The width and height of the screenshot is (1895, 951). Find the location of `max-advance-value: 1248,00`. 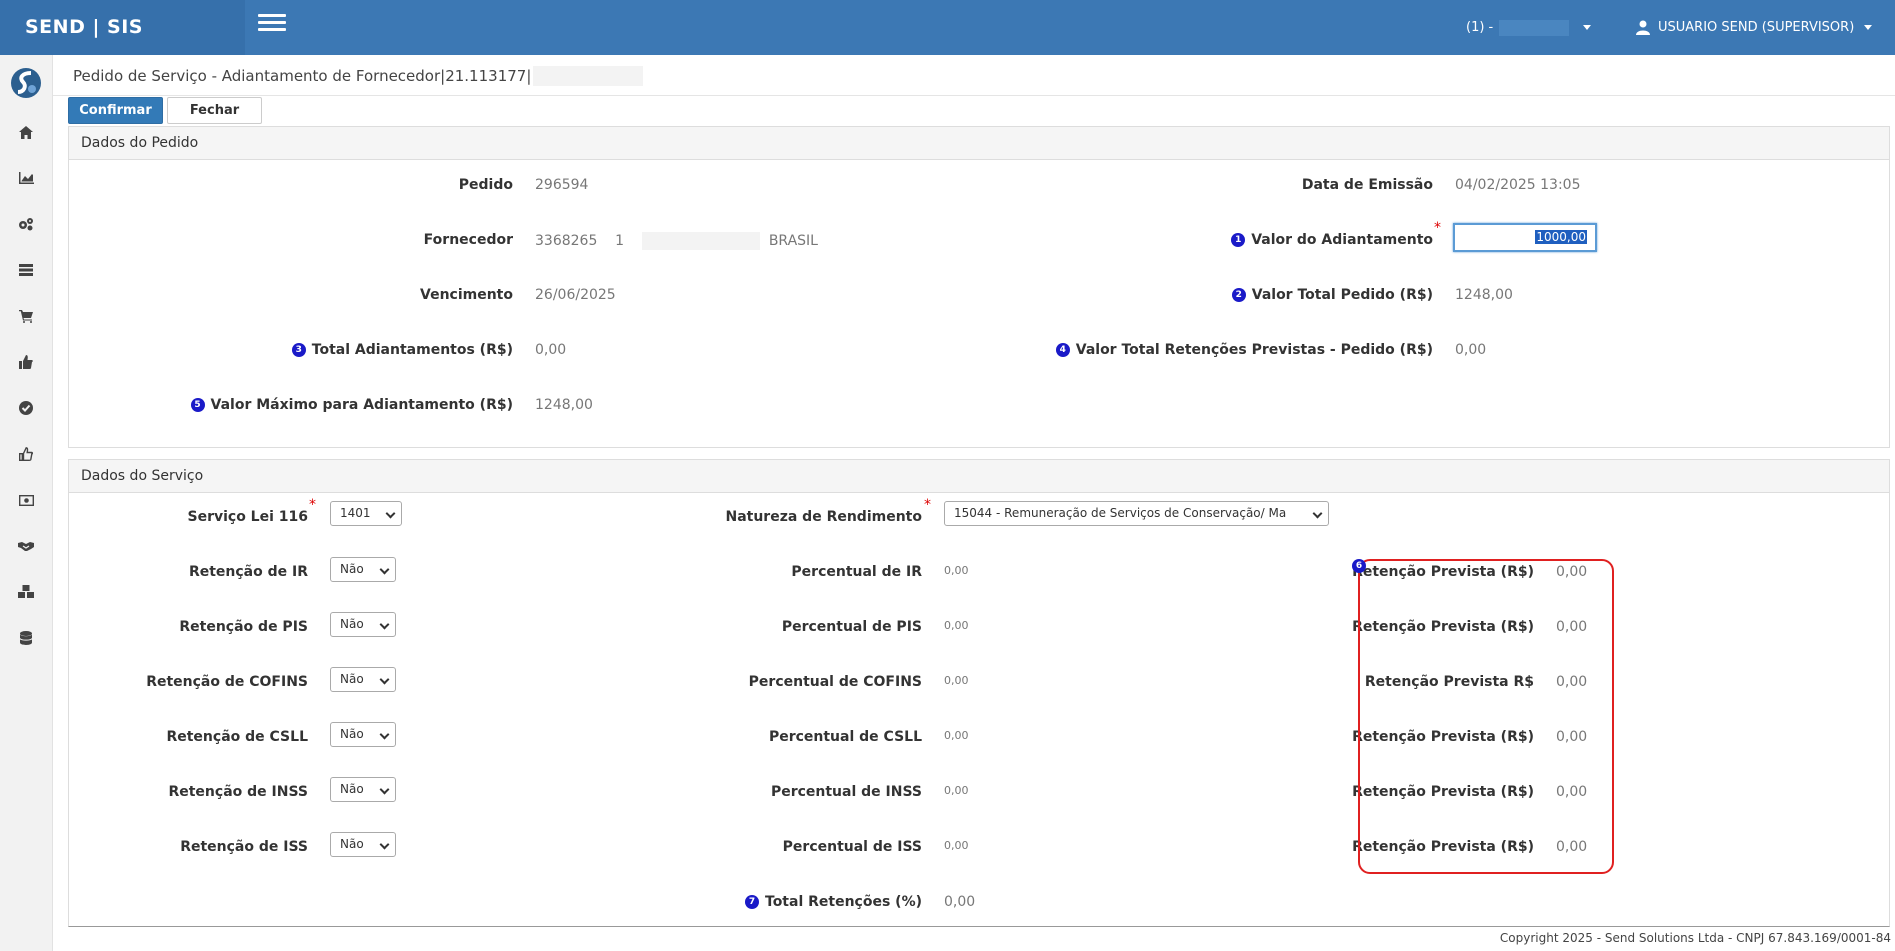

max-advance-value: 1248,00 is located at coordinates (564, 405).